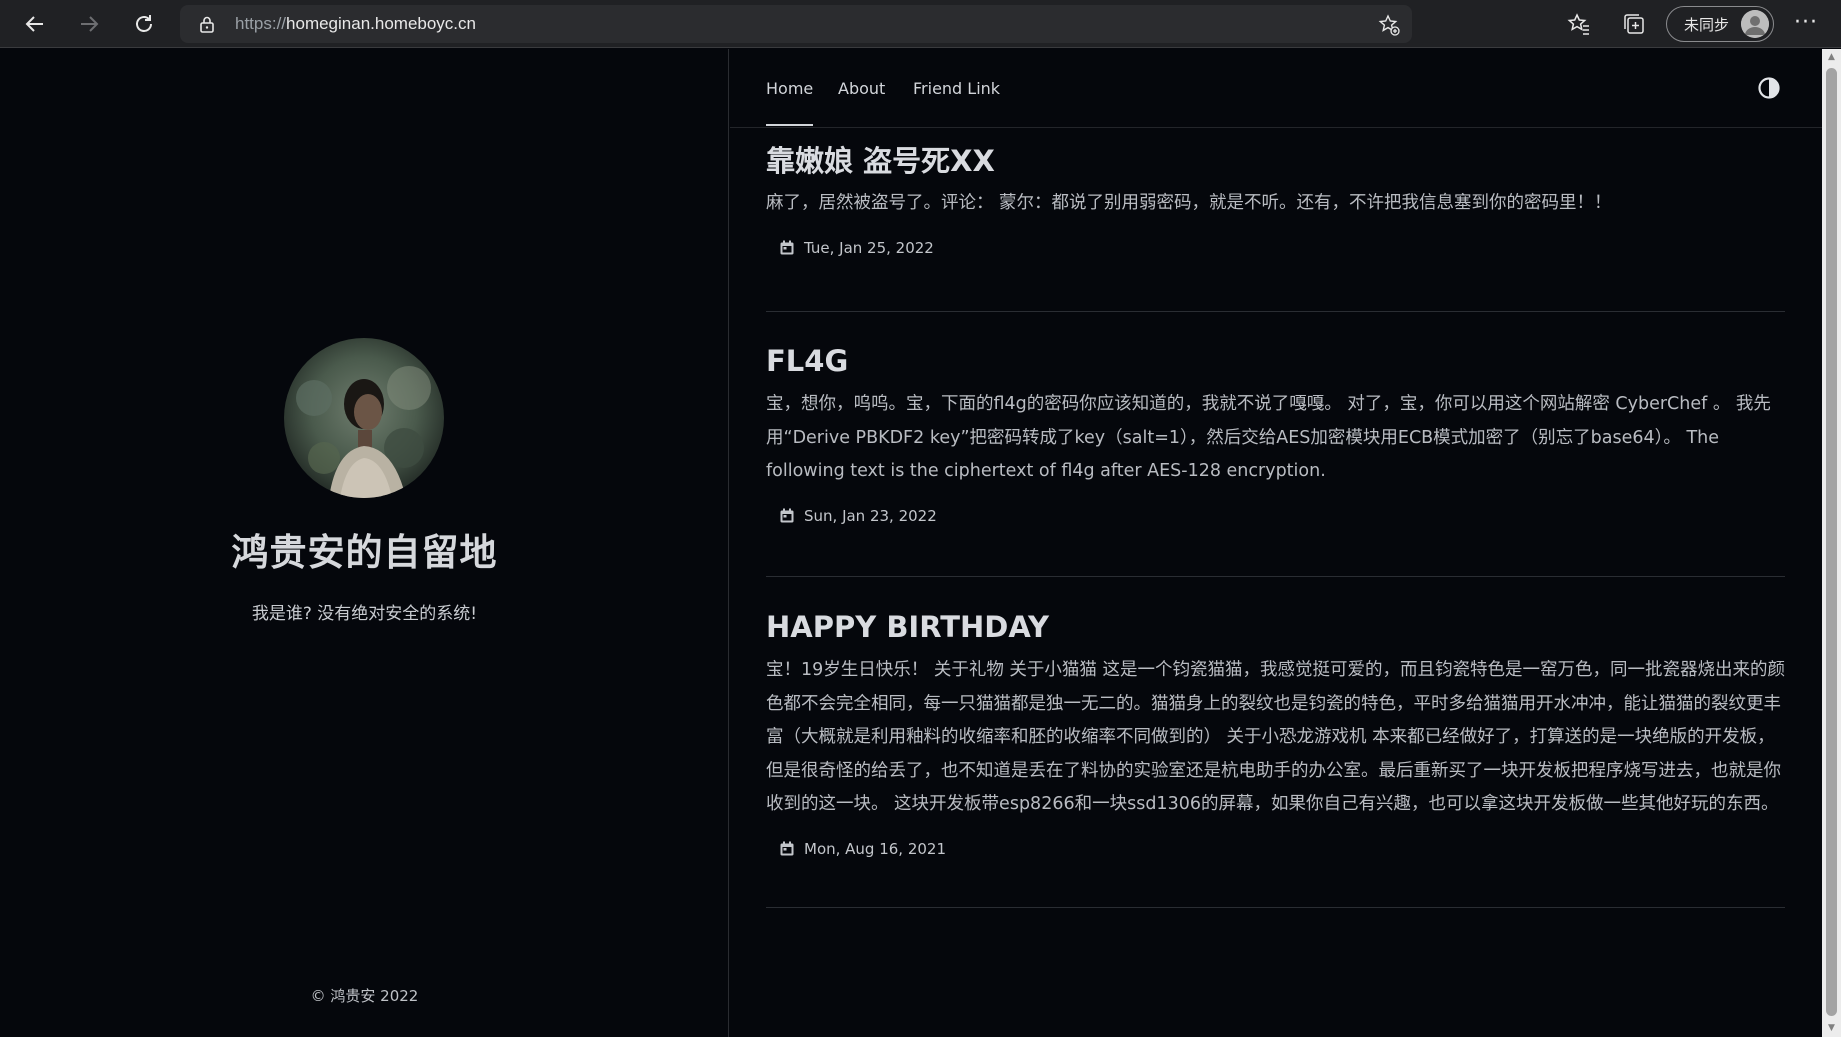 The width and height of the screenshot is (1841, 1037). What do you see at coordinates (1579, 24) in the screenshot?
I see `favorites-icon` at bounding box center [1579, 24].